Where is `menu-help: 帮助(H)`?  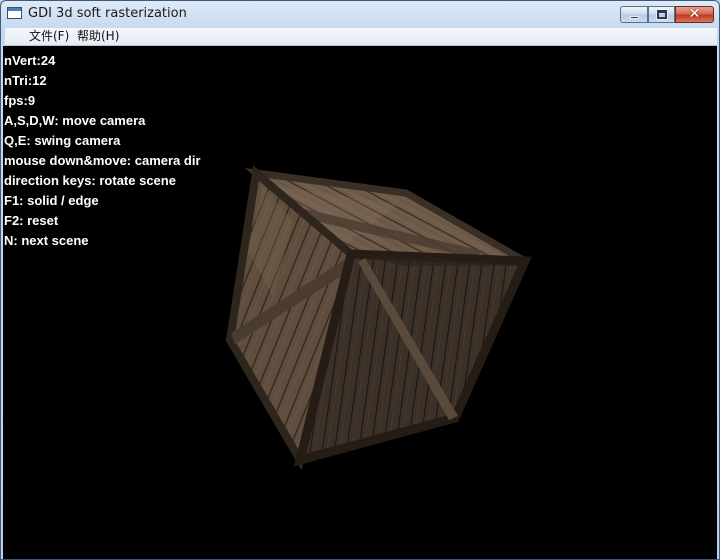 menu-help: 帮助(H) is located at coordinates (98, 36).